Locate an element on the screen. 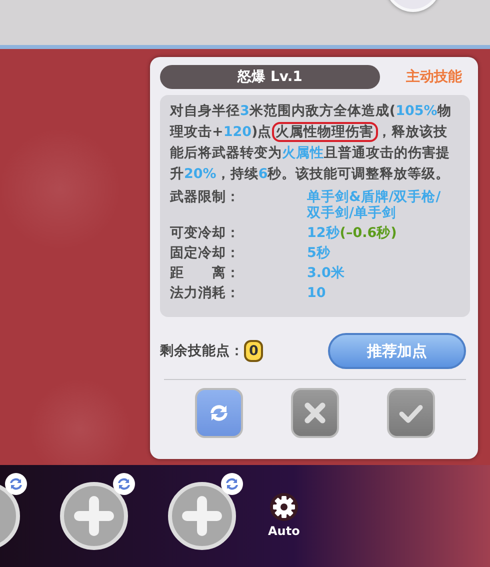 This screenshot has height=567, width=490. skill-type: 主动技能 is located at coordinates (434, 77).